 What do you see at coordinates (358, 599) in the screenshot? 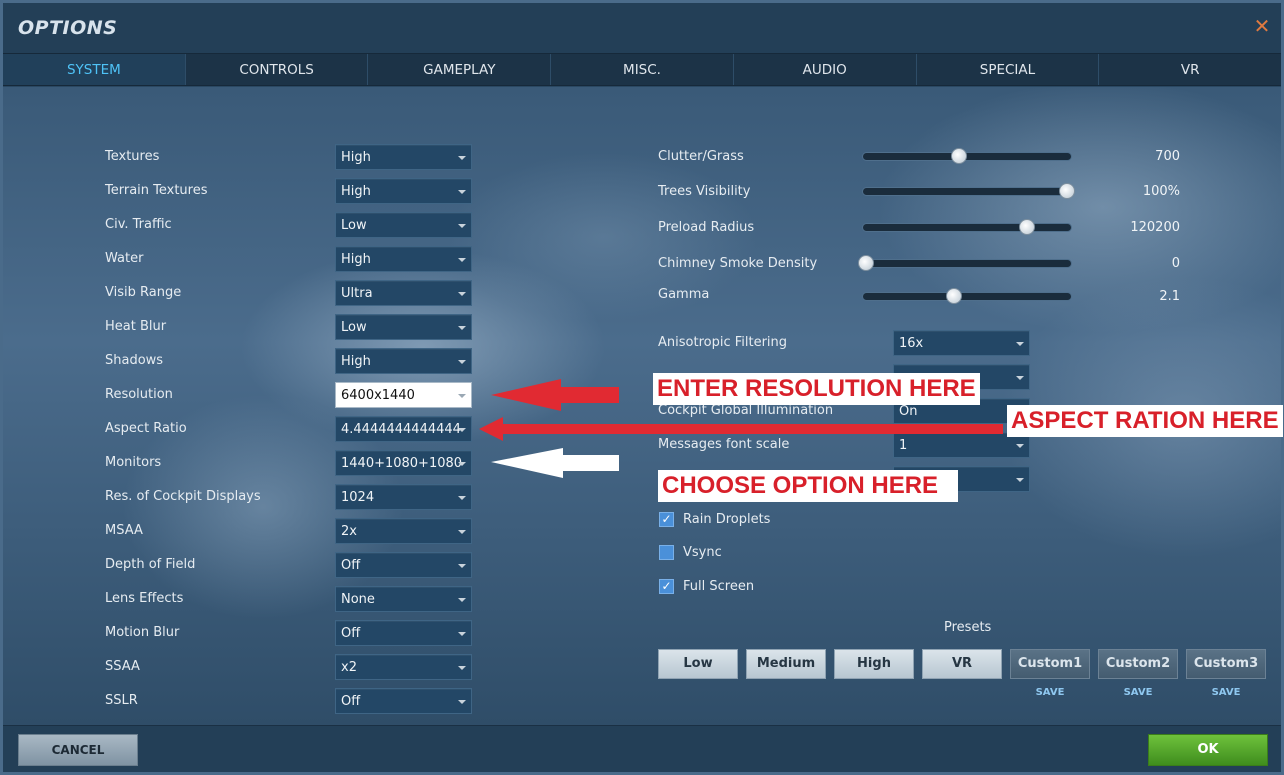
I see `dropdown-value: None` at bounding box center [358, 599].